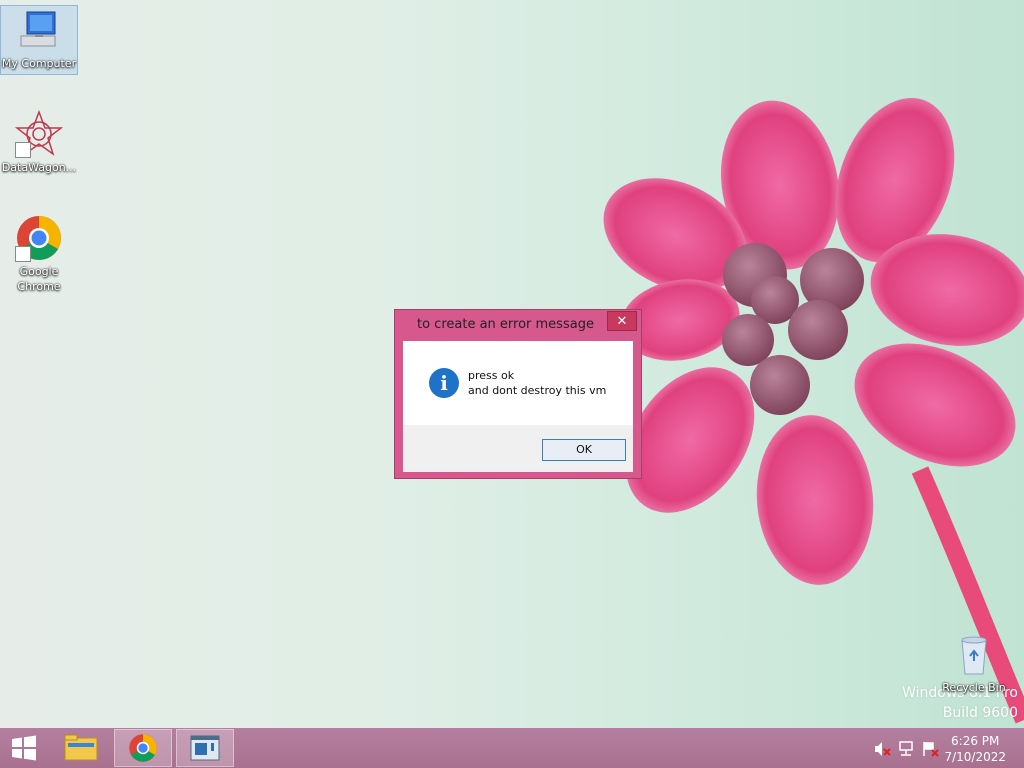 This screenshot has width=1024, height=768. I want to click on desktop-icon-my-computer: My Computer, so click(39, 40).